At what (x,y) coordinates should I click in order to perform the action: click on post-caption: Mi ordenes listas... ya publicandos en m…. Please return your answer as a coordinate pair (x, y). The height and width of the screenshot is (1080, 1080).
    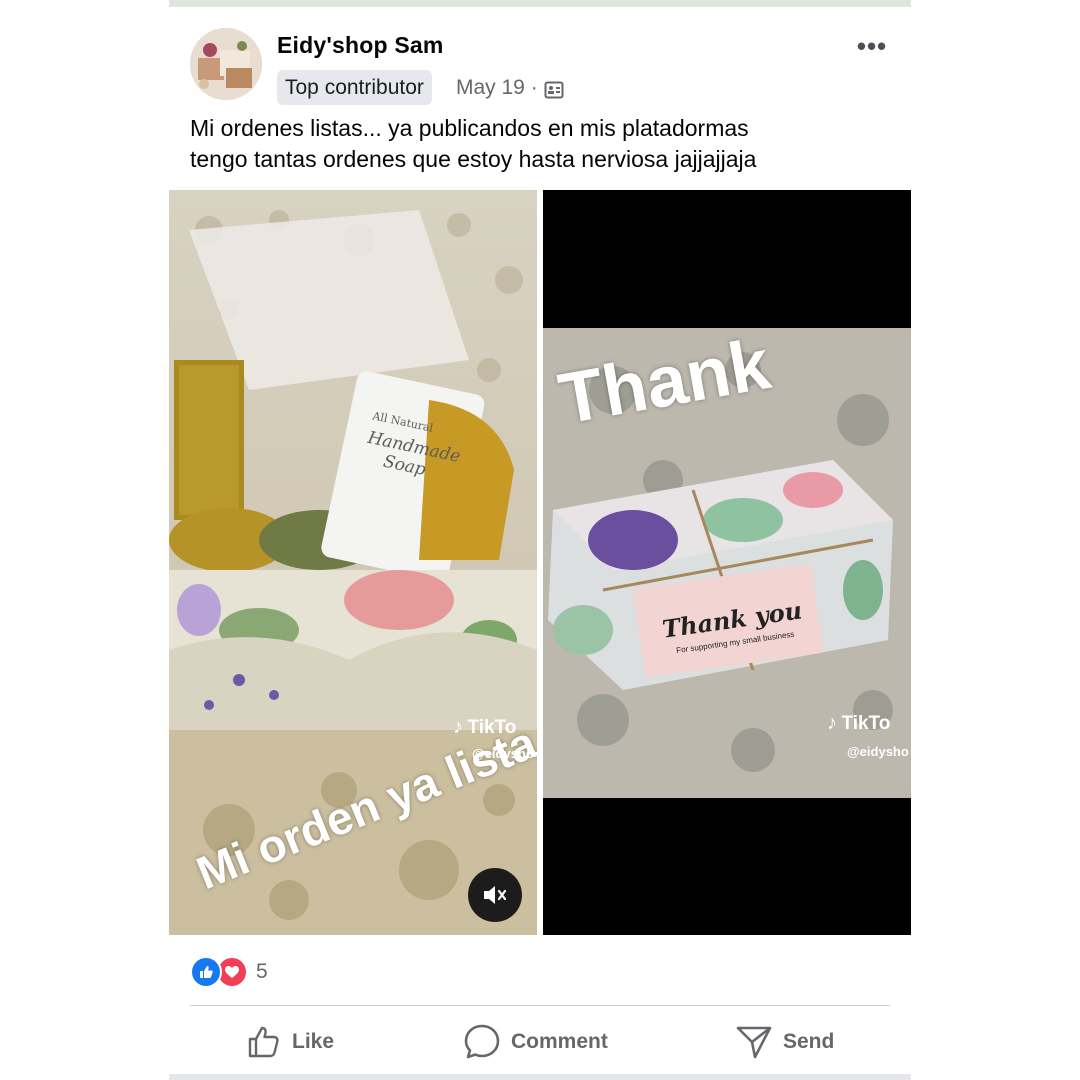
    Looking at the image, I should click on (540, 144).